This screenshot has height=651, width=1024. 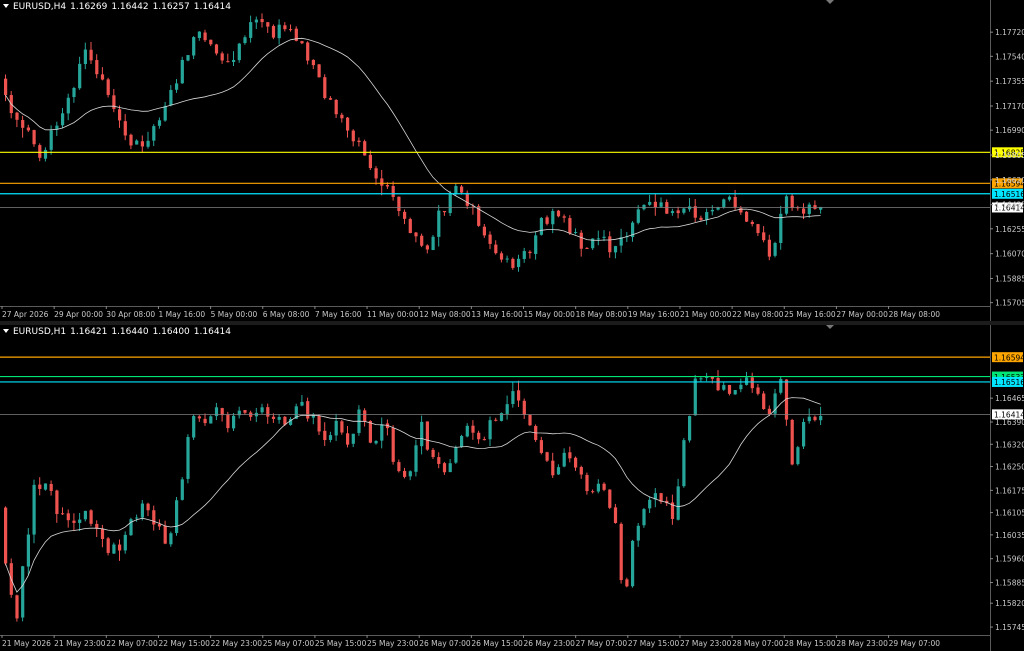 What do you see at coordinates (1009, 627) in the screenshot?
I see `price-tick-label: 1.15745` at bounding box center [1009, 627].